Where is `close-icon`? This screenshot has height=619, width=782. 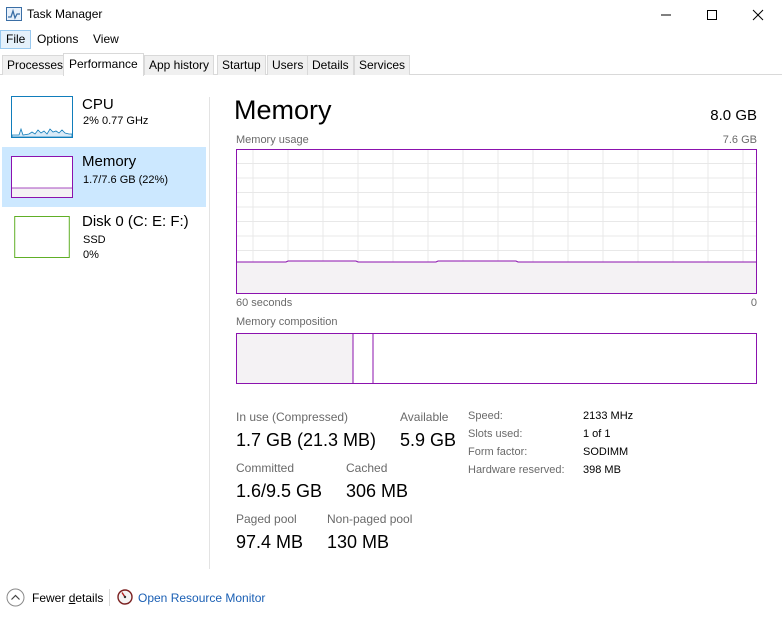
close-icon is located at coordinates (758, 14).